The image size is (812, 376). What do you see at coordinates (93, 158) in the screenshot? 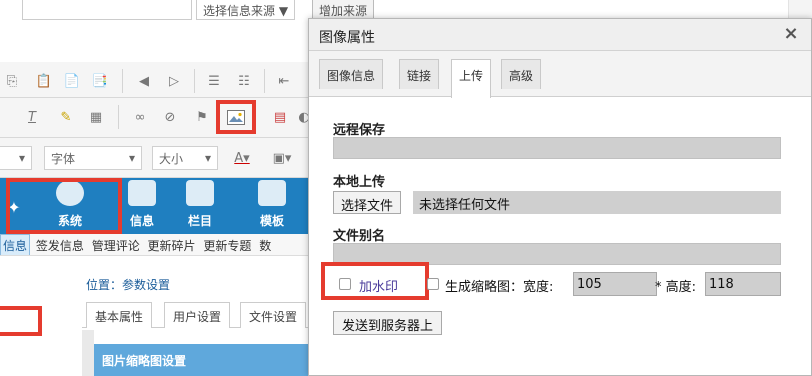
I see `font-combo: 字体 ▾` at bounding box center [93, 158].